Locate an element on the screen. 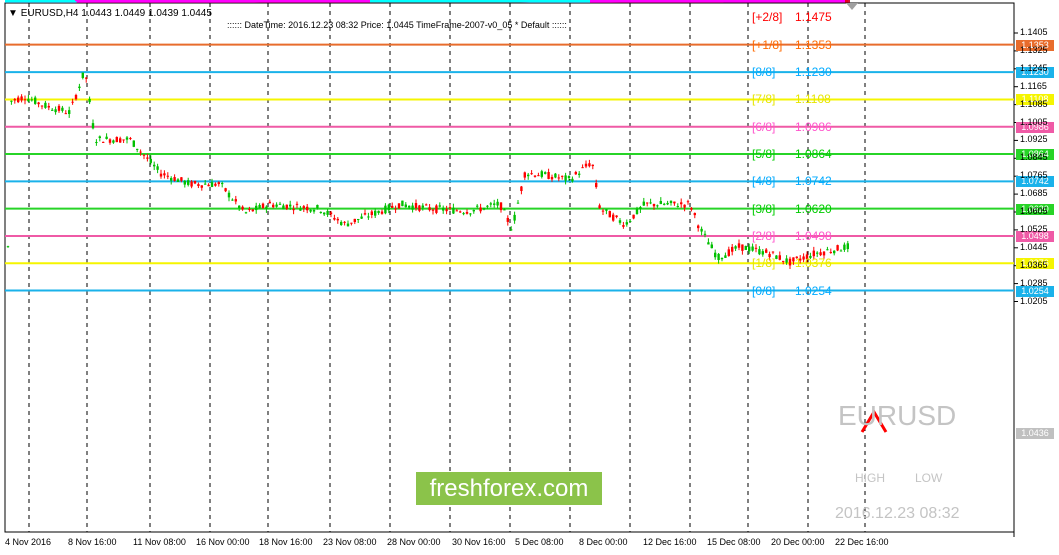  current-price-box: 1.0436 is located at coordinates (1035, 433).